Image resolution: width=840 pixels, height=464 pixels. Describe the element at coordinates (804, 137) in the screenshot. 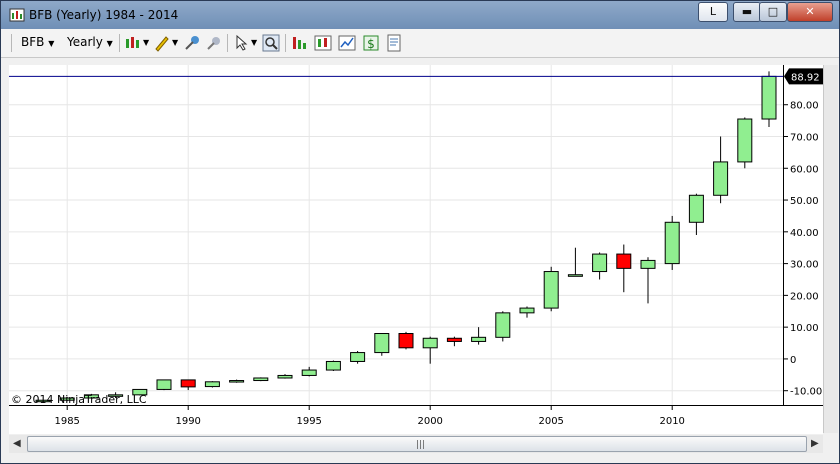

I see `y-tick-label: 70.00` at that location.